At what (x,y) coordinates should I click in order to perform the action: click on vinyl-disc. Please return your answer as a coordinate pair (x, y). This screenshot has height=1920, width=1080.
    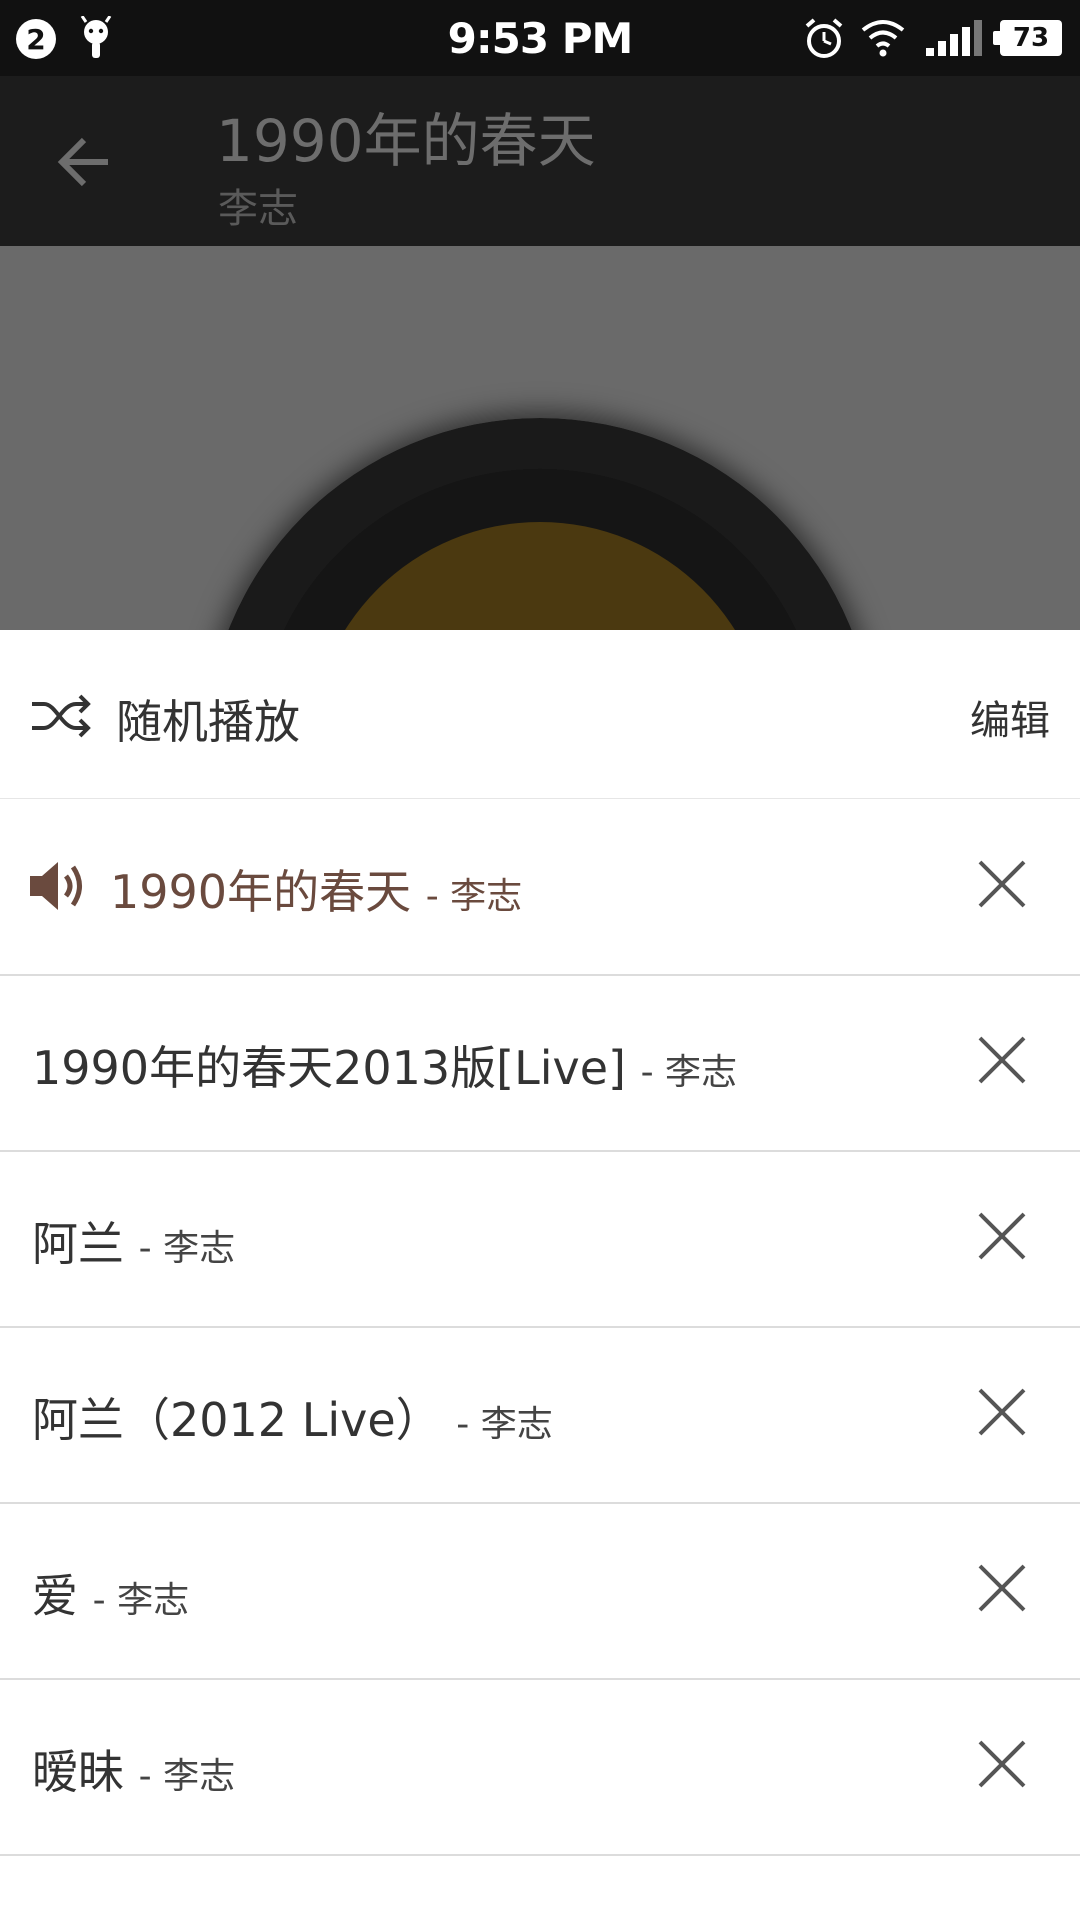
    Looking at the image, I should click on (540, 524).